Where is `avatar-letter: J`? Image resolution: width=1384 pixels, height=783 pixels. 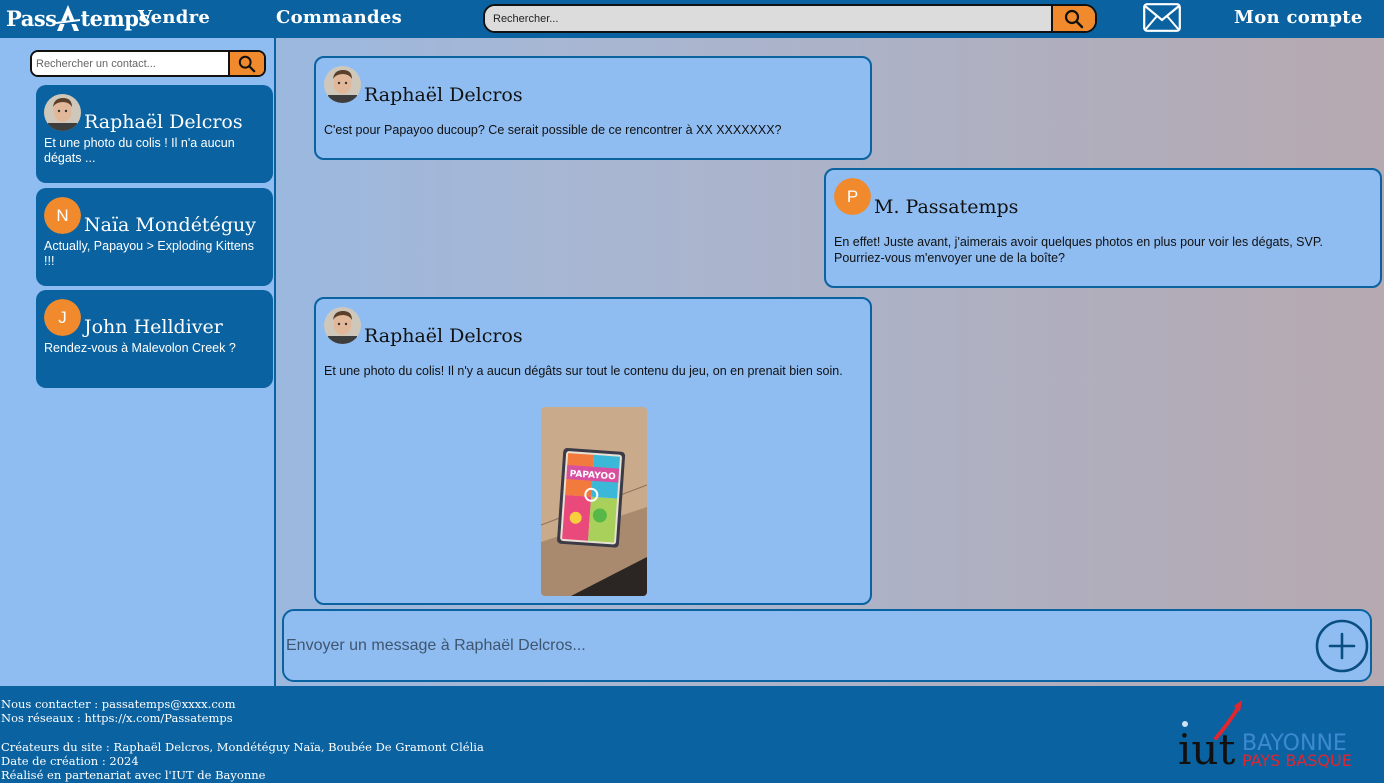
avatar-letter: J is located at coordinates (62, 317).